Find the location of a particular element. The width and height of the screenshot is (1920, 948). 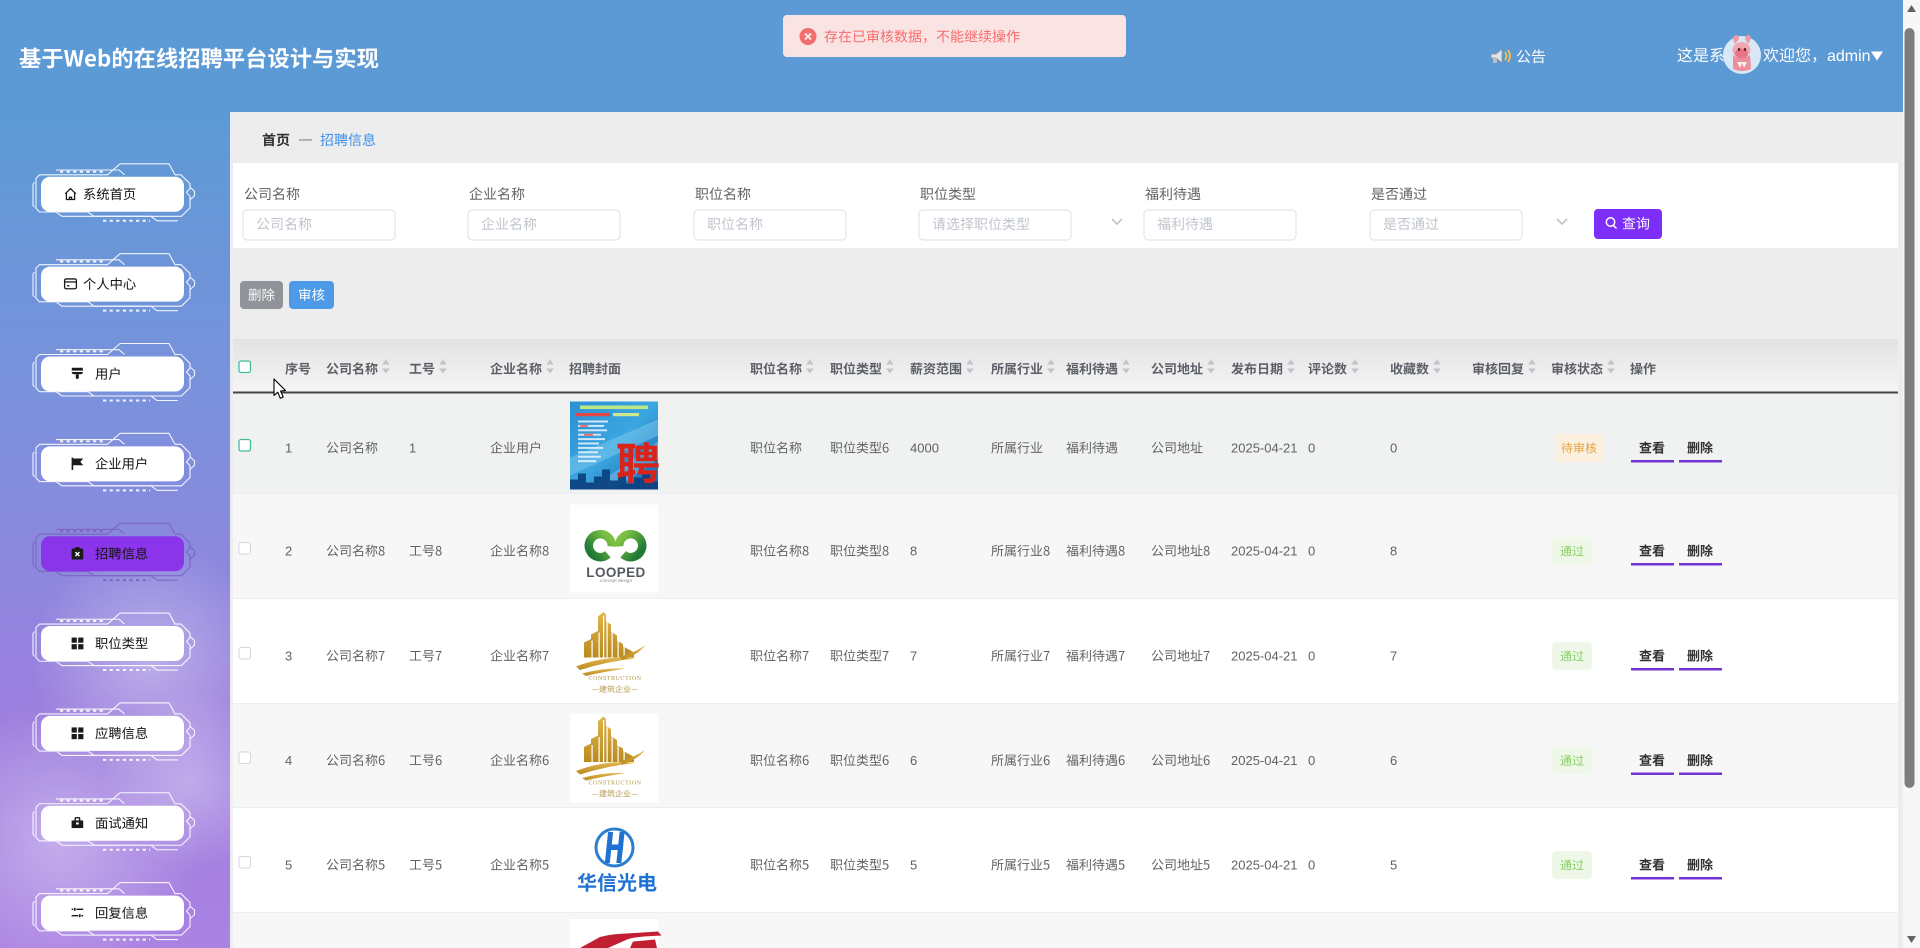

svg-text: concept design is located at coordinates (616, 581).